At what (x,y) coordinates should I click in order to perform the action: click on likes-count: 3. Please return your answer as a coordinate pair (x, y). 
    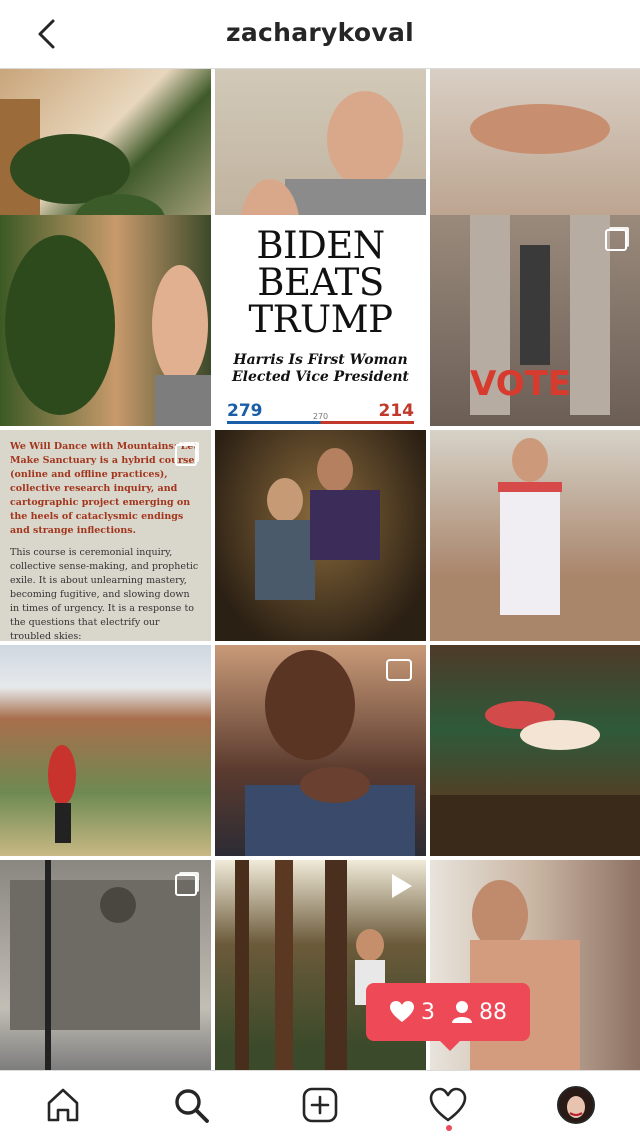
    Looking at the image, I should click on (412, 1012).